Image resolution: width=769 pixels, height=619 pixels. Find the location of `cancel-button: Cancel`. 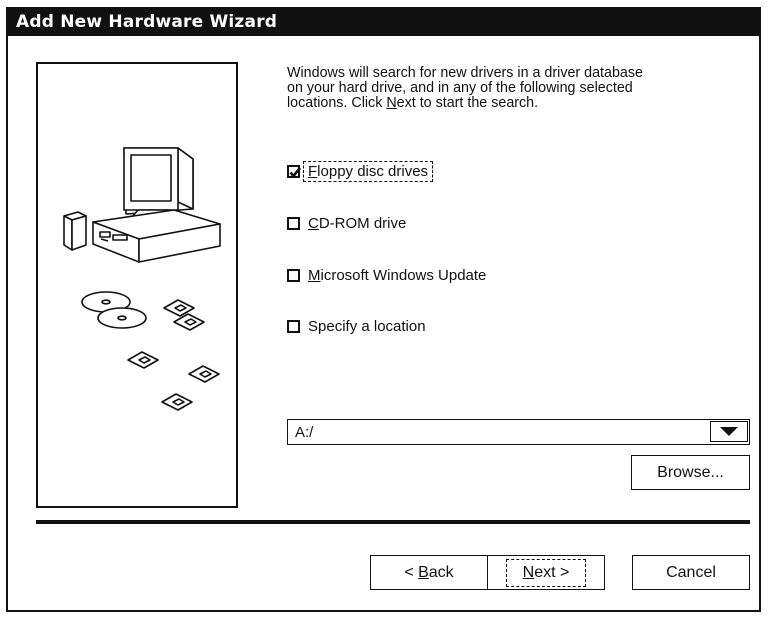

cancel-button: Cancel is located at coordinates (691, 572).